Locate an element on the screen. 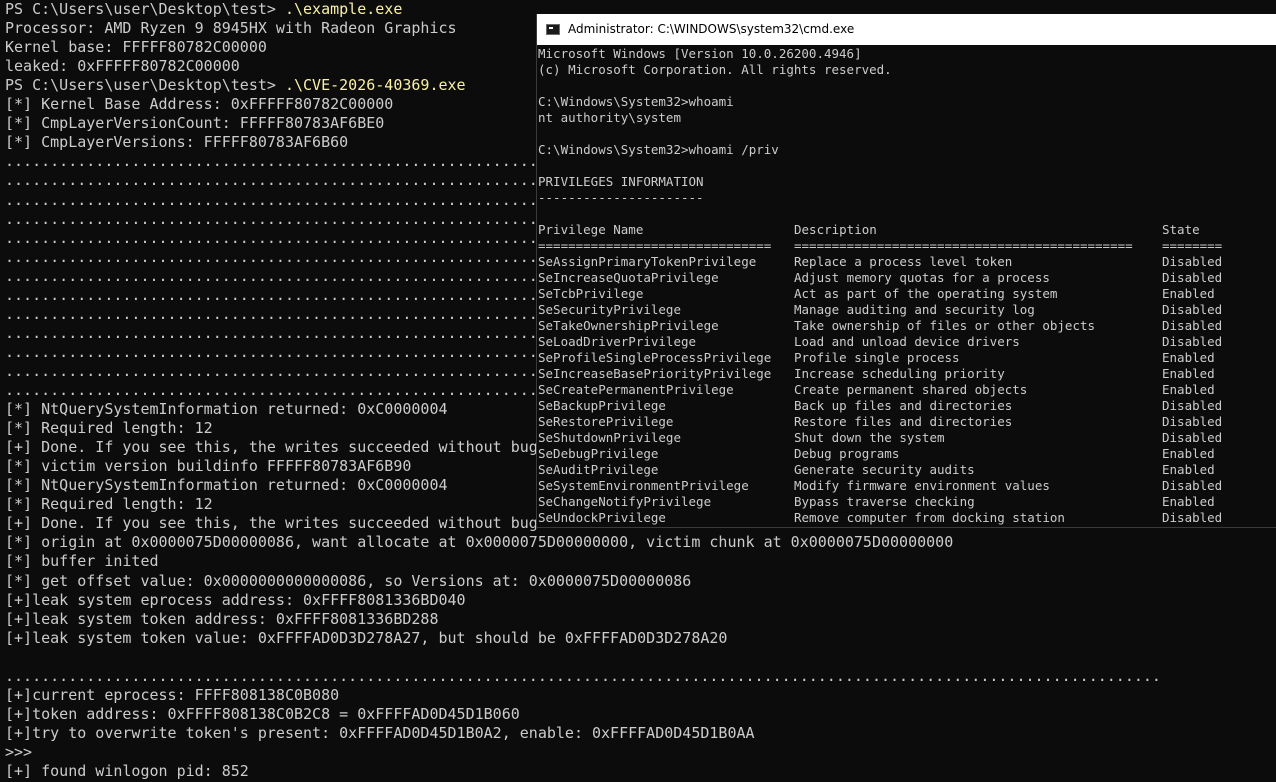  priv-table-header: Description is located at coordinates (835, 229).